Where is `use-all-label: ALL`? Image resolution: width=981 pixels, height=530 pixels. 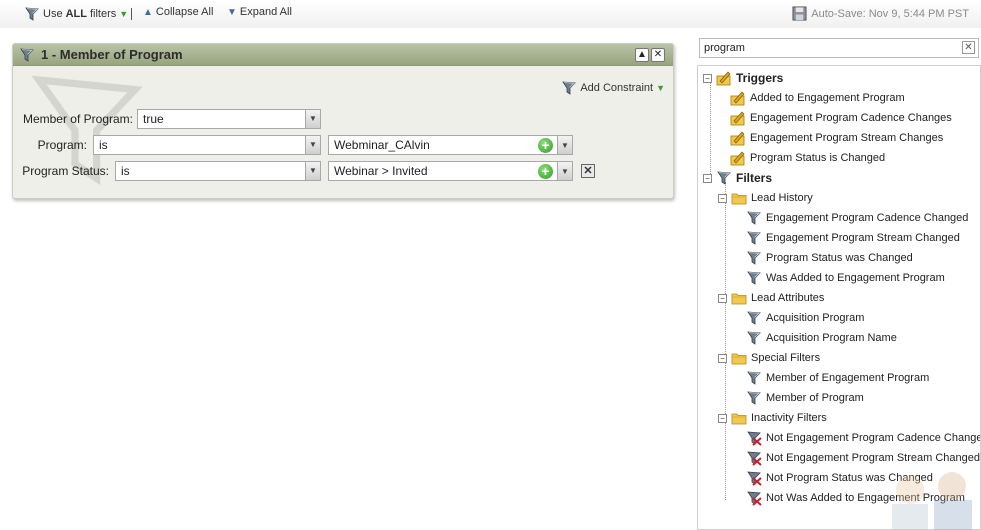 use-all-label: ALL is located at coordinates (76, 14).